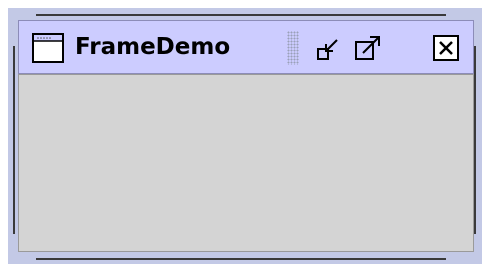 The width and height of the screenshot is (495, 269). I want to click on close-icon, so click(446, 48).